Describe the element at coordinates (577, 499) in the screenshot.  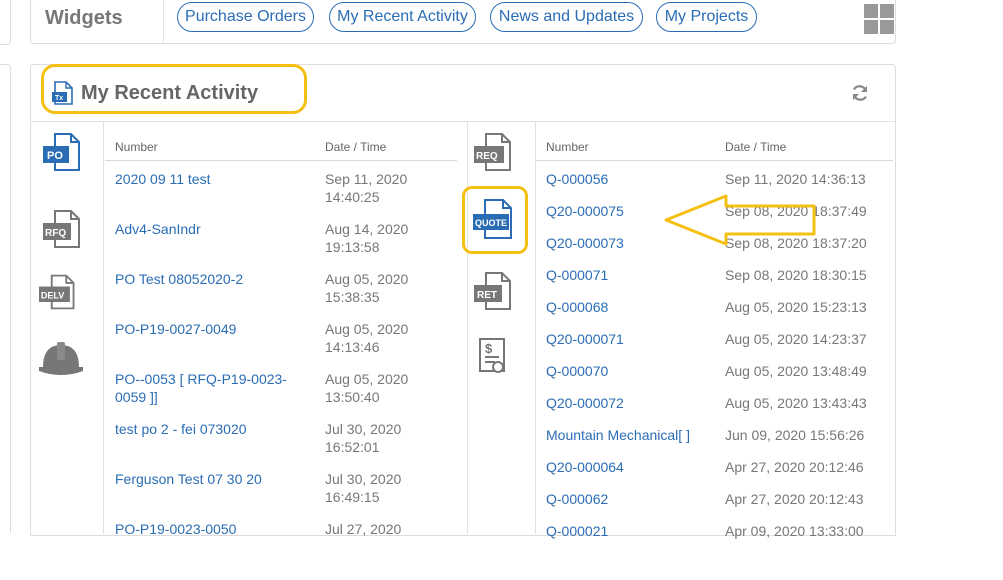
I see `quote-number-link: Q-000062` at that location.